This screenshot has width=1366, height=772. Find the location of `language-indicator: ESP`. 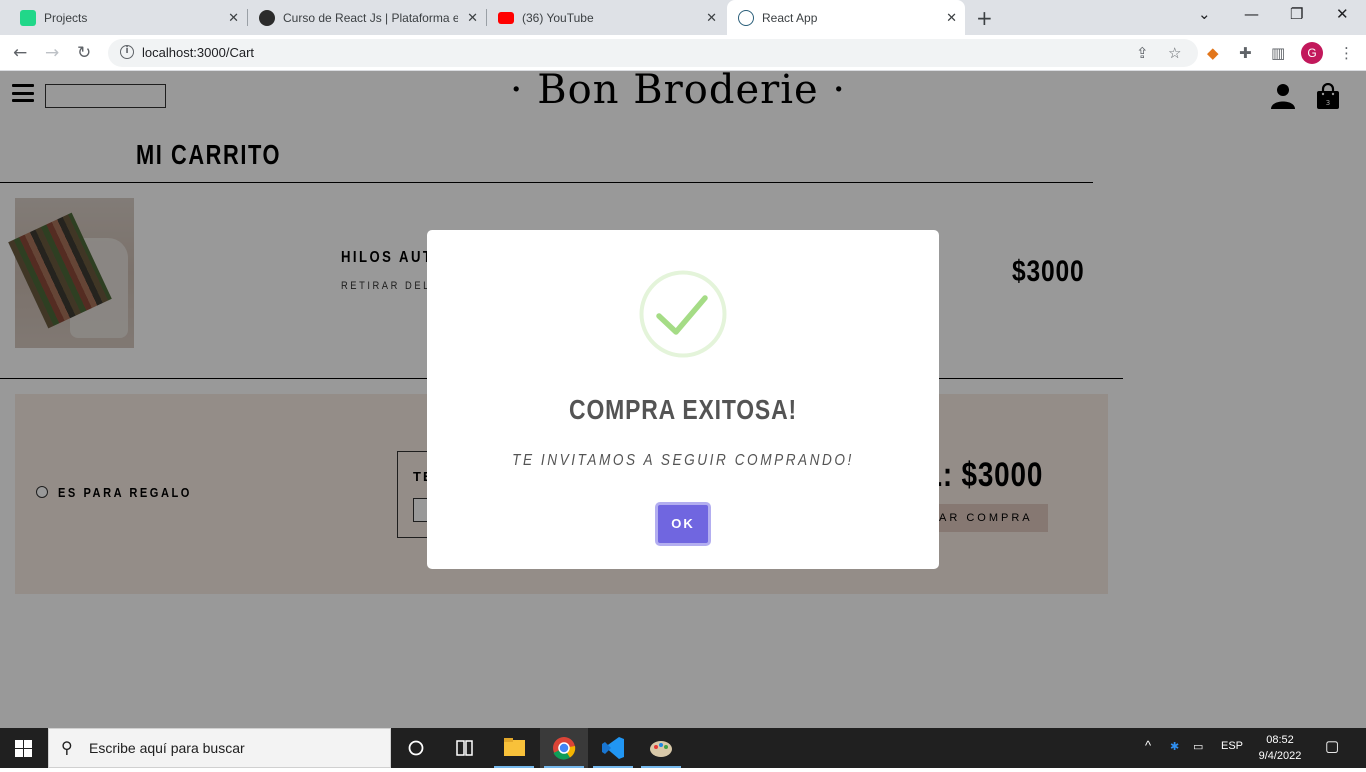

language-indicator: ESP is located at coordinates (1232, 746).